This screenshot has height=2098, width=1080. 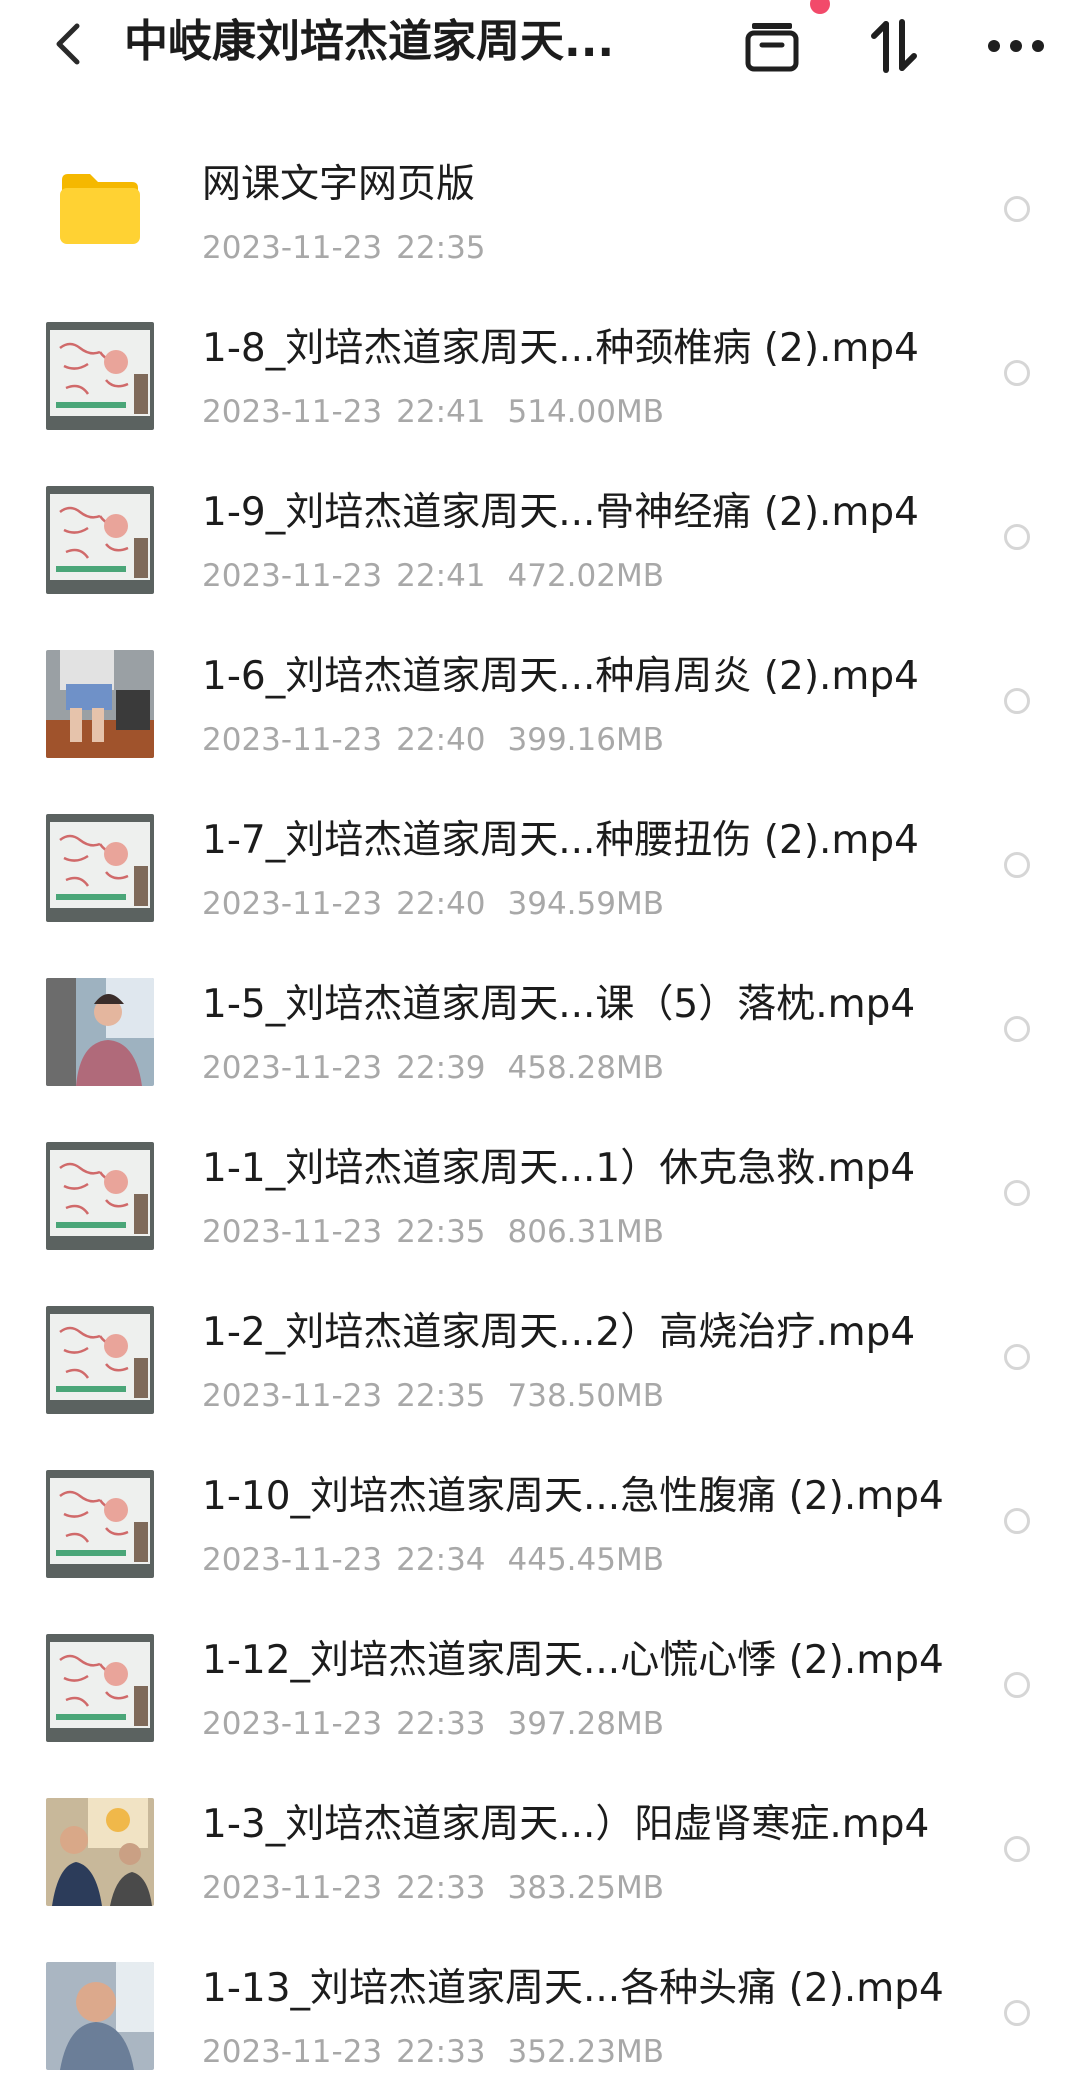 I want to click on file-name: 1-5_刘培杰道家周天...课（5）落枕.mp4, so click(x=559, y=1004).